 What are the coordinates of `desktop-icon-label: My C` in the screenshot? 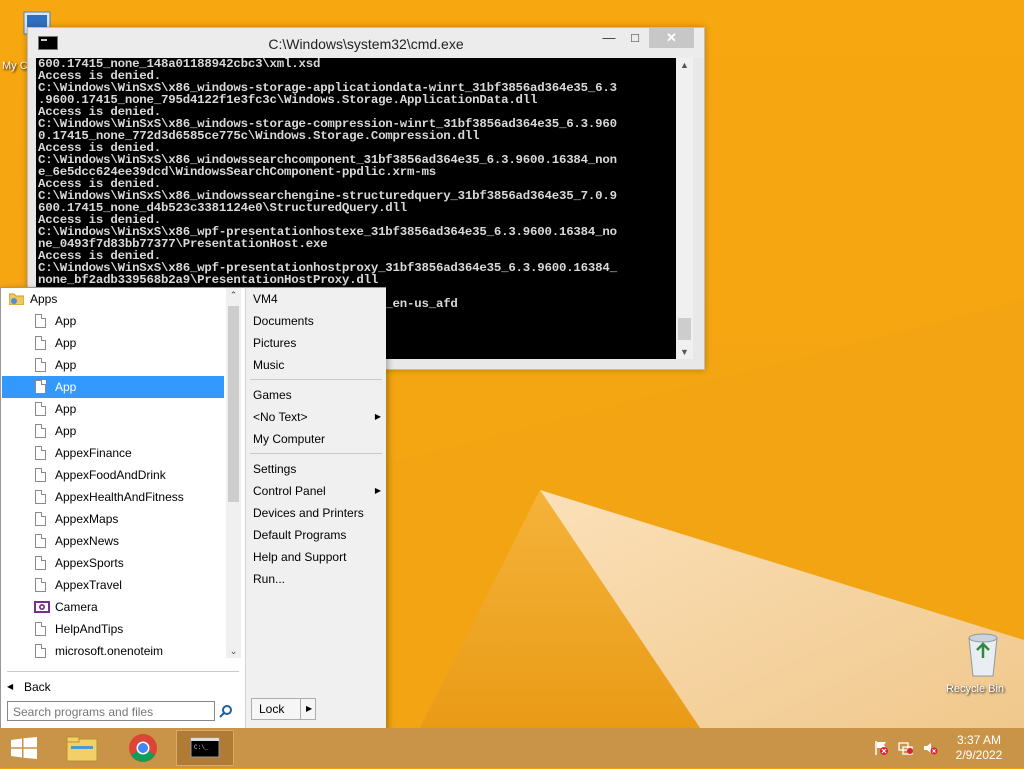 It's located at (15, 66).